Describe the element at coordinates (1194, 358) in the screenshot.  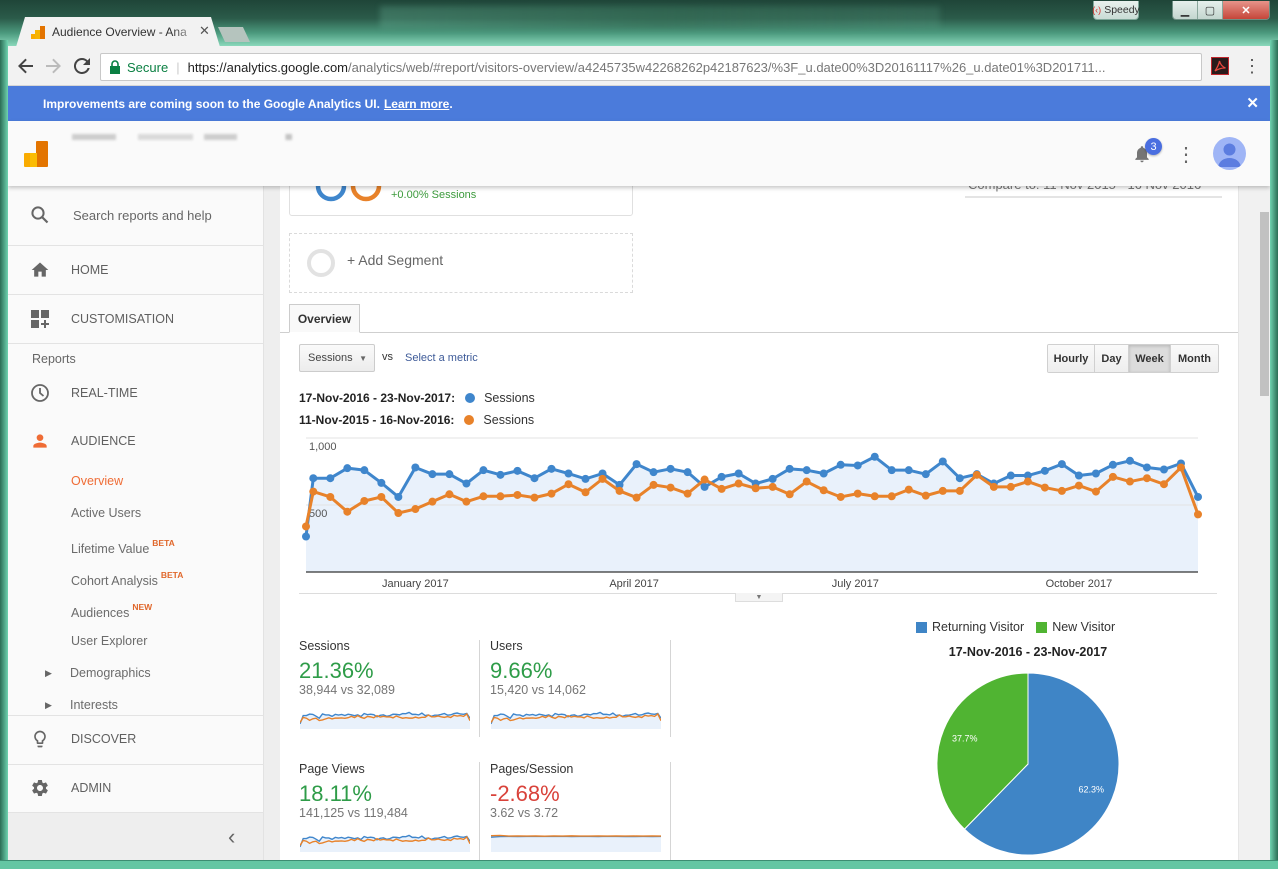
I see `month-button: Month` at that location.